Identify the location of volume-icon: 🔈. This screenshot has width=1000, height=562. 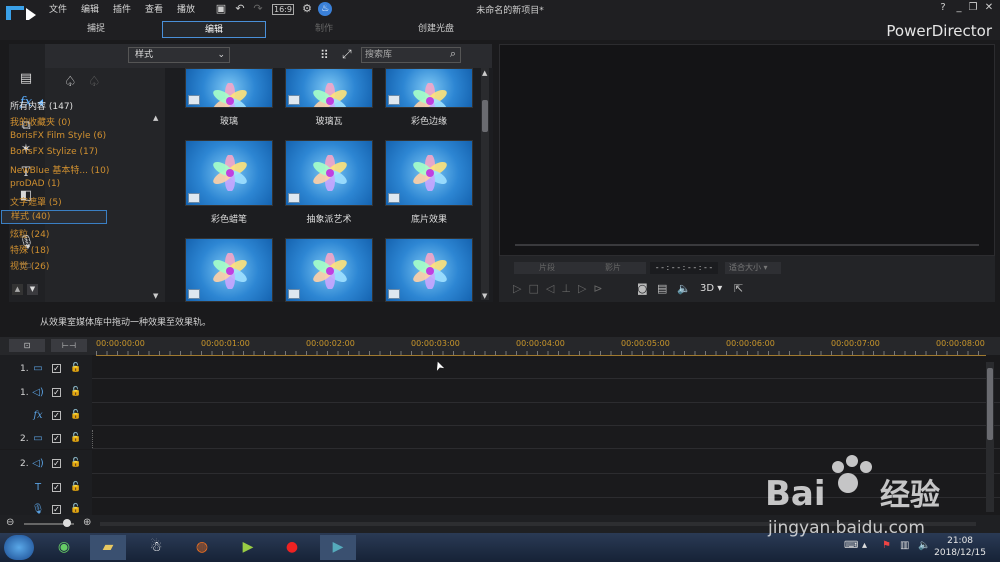
(684, 288).